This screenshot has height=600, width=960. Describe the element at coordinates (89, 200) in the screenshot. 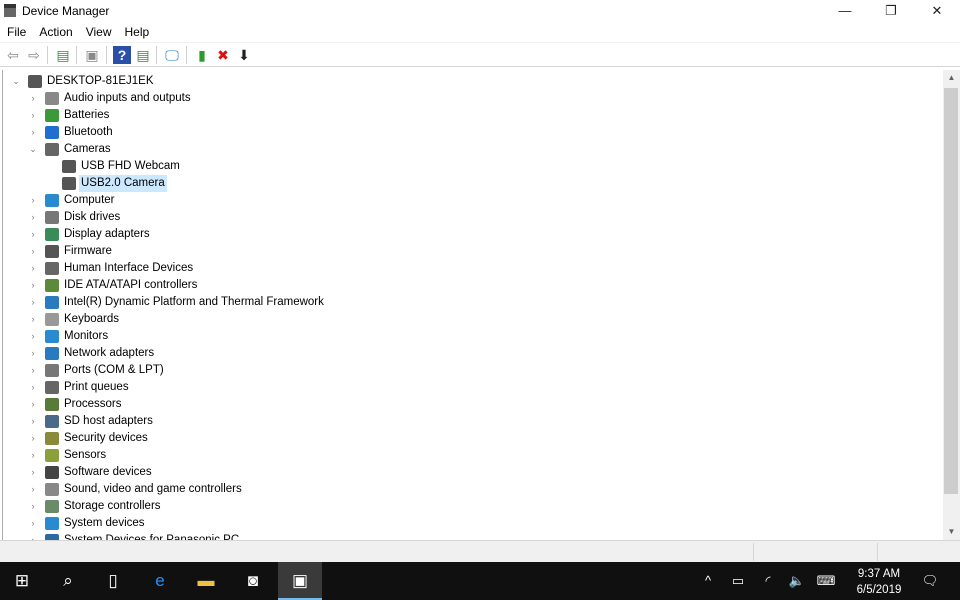

I see `tree-item-label: Computer` at that location.